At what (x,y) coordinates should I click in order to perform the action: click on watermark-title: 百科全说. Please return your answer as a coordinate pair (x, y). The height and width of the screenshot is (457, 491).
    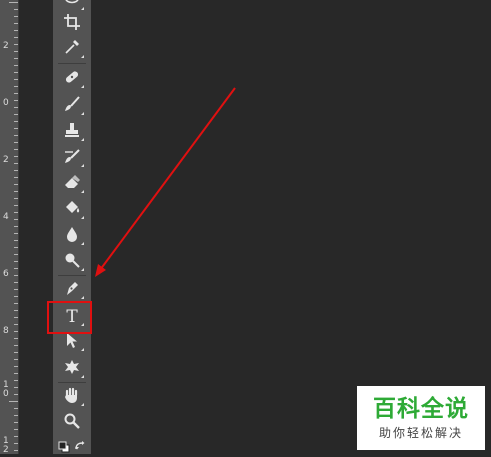
    Looking at the image, I should click on (421, 409).